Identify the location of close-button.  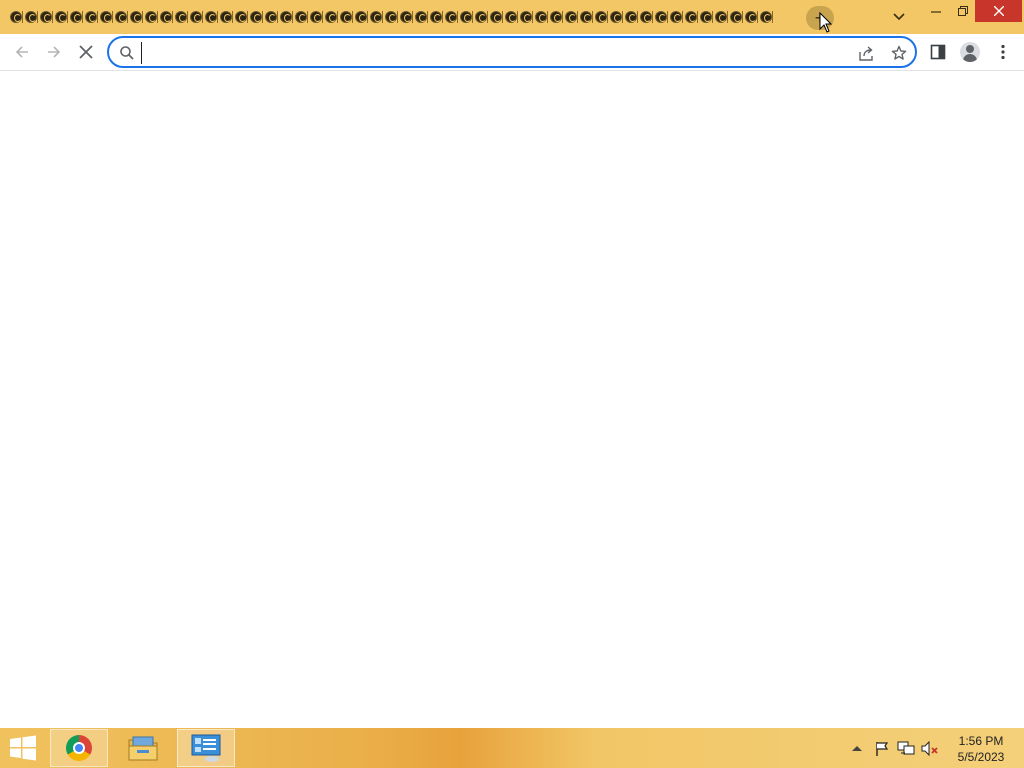
(998, 11).